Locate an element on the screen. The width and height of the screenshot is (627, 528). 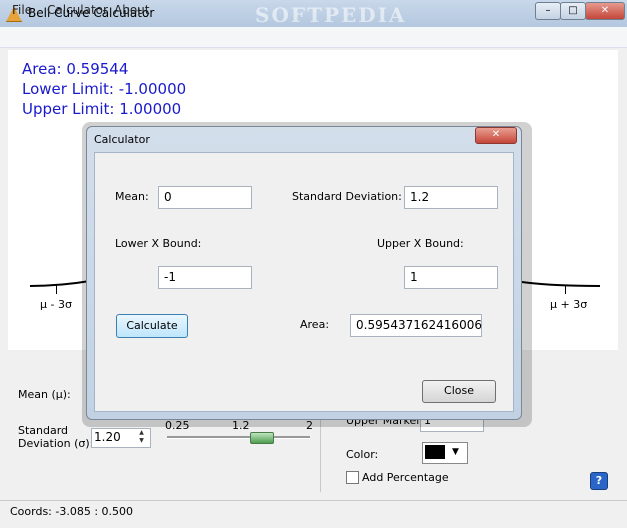
tick-right-mark is located at coordinates (565, 289).